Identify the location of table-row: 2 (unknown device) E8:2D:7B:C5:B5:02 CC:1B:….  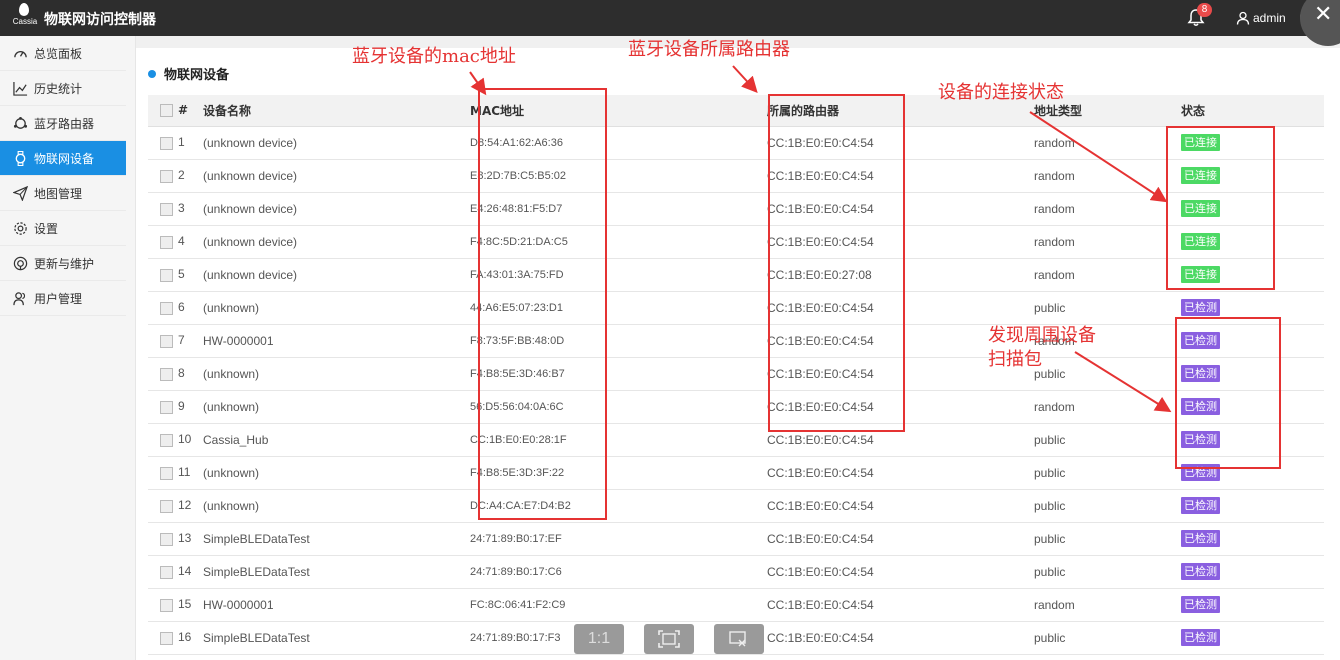
(736, 176).